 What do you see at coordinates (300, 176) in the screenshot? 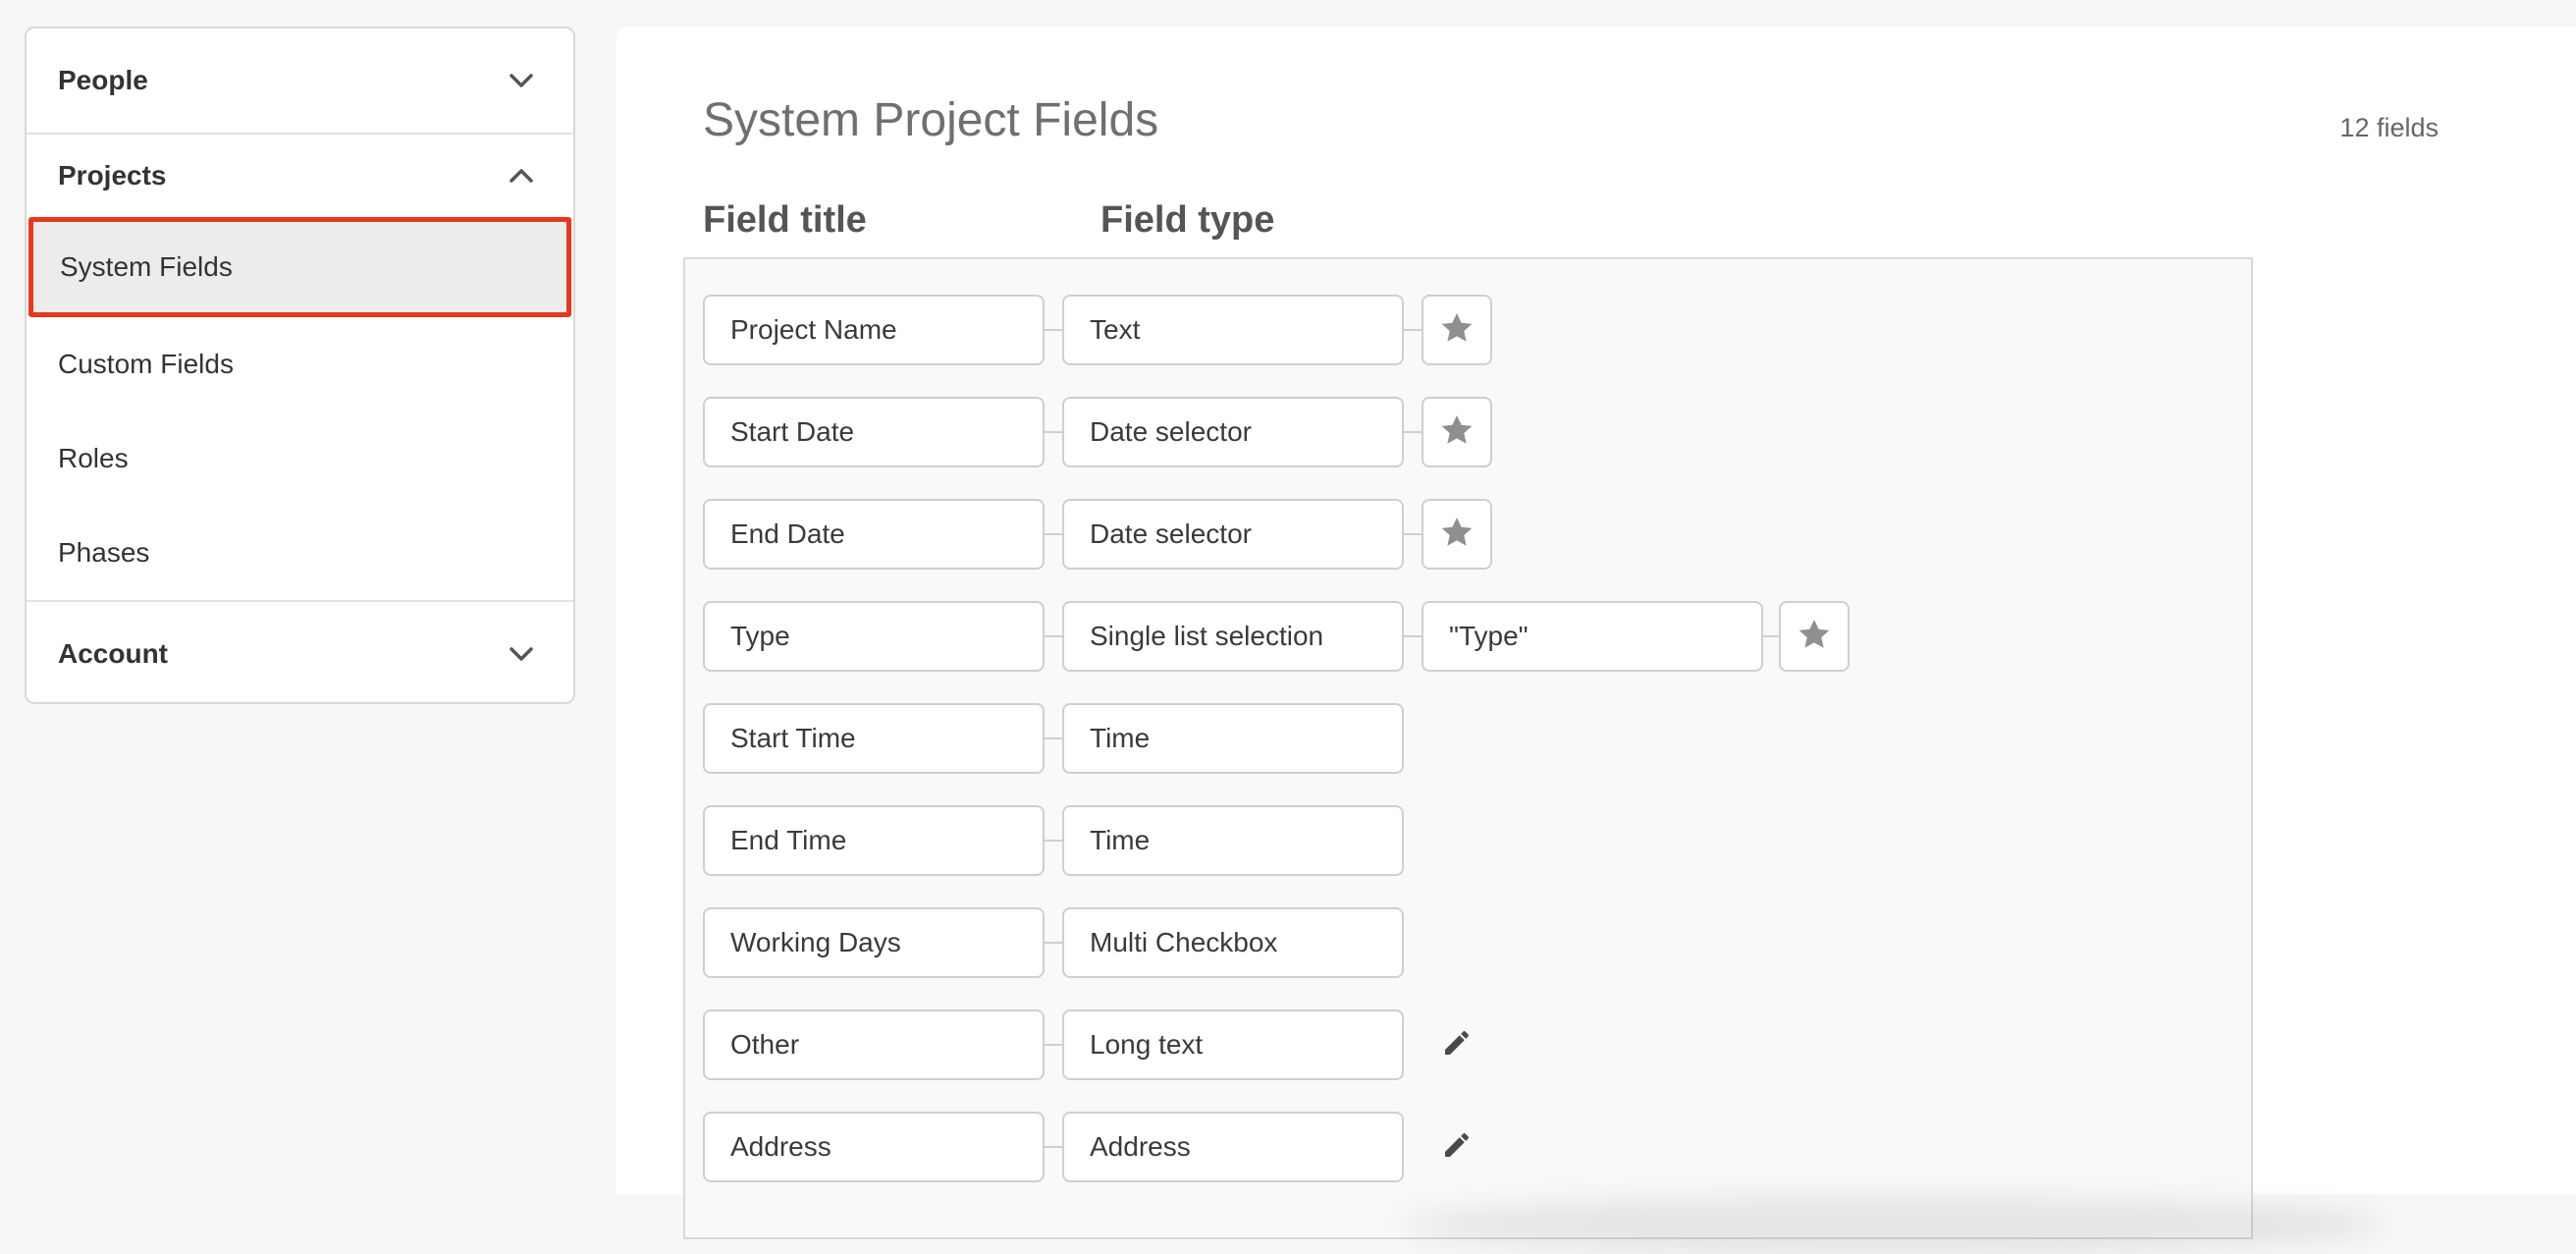
I see `sidebar-section-projects: Projects` at bounding box center [300, 176].